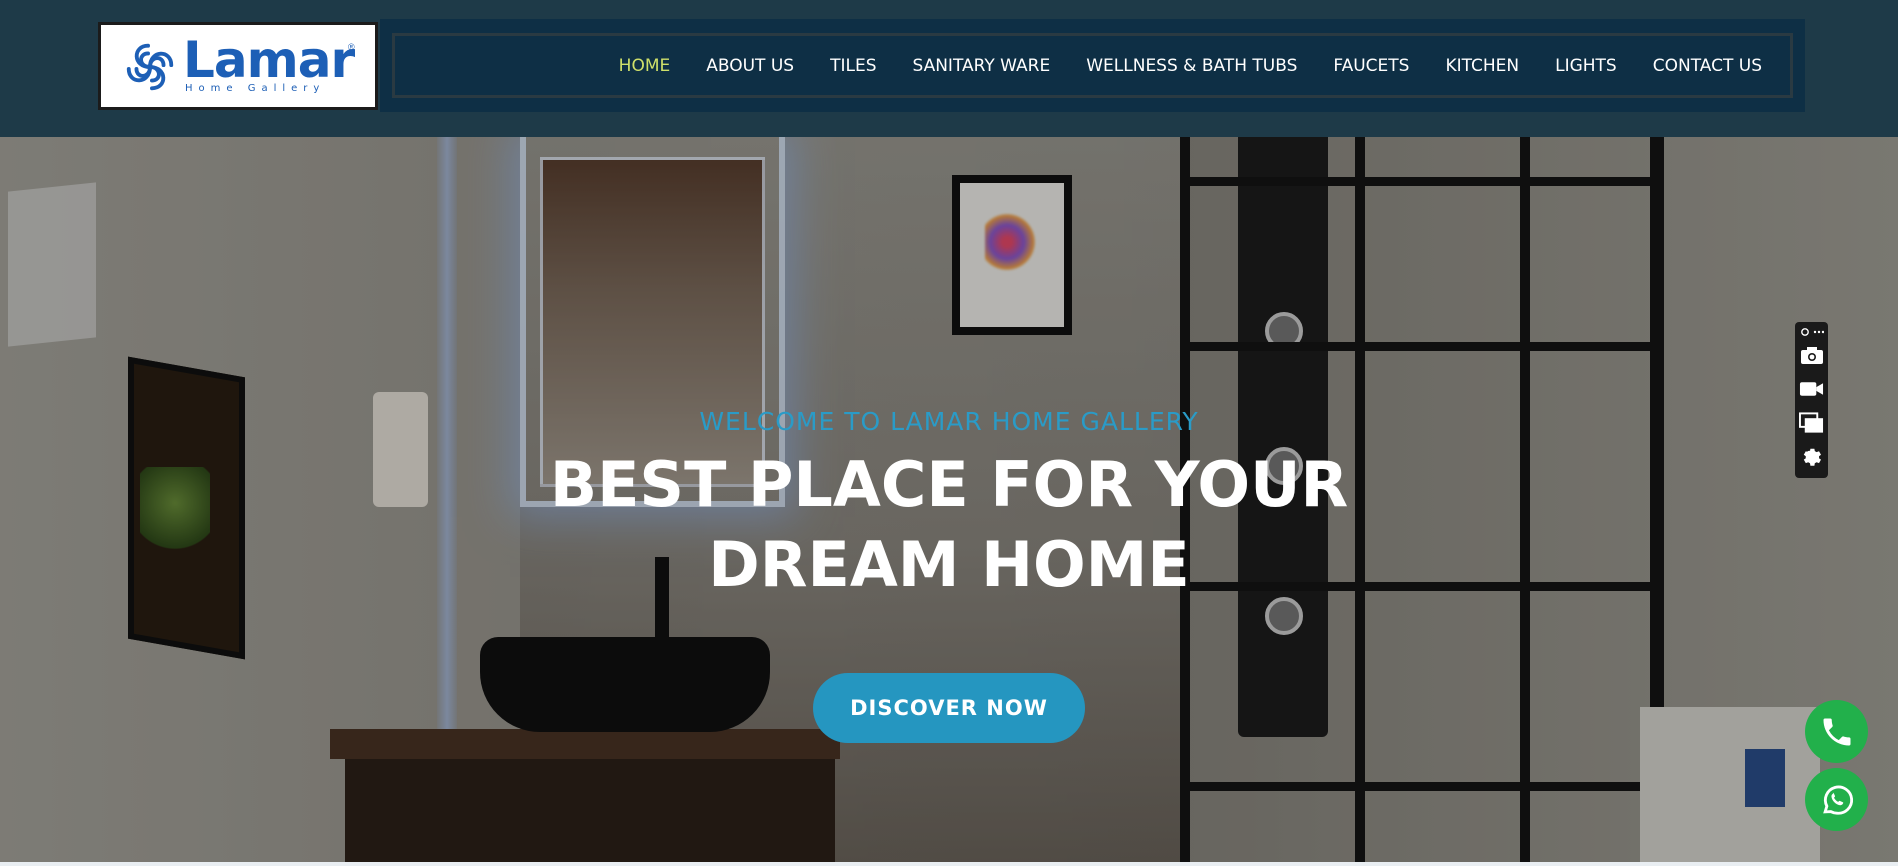  I want to click on link-more-icon, so click(1811, 332).